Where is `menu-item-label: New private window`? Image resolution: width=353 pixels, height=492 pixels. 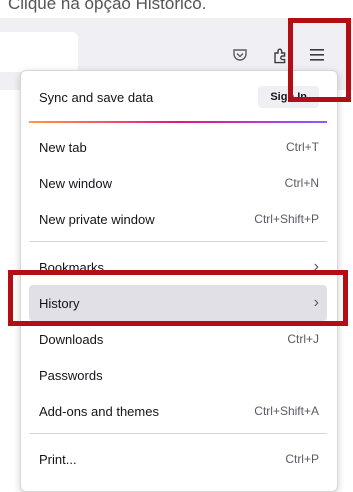
menu-item-label: New private window is located at coordinates (97, 219).